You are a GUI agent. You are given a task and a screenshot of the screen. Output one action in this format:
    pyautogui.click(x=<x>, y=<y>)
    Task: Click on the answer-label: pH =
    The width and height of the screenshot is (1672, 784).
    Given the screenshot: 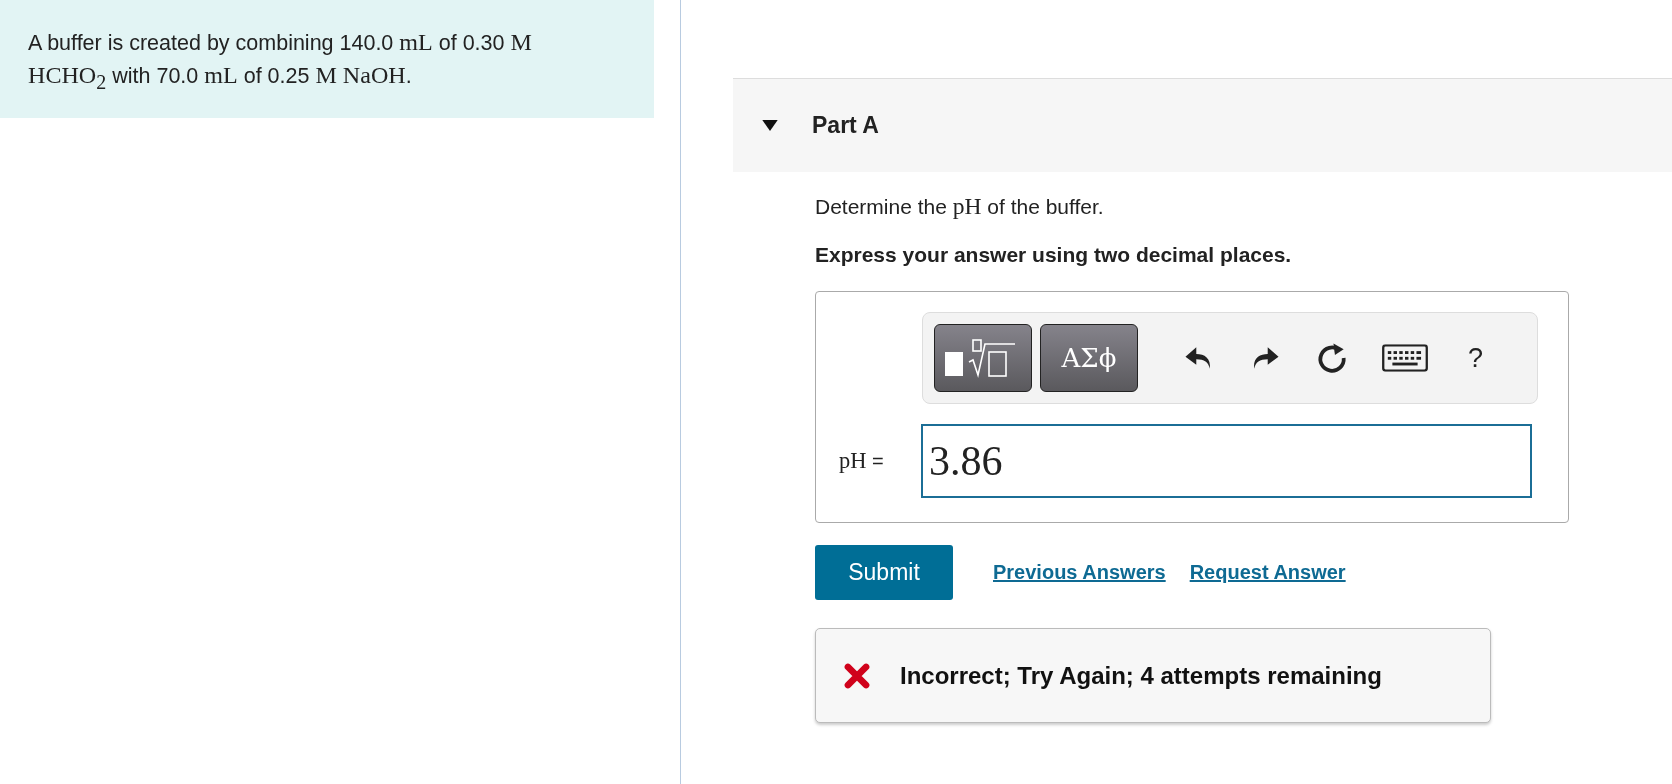 What is the action you would take?
    pyautogui.click(x=862, y=461)
    